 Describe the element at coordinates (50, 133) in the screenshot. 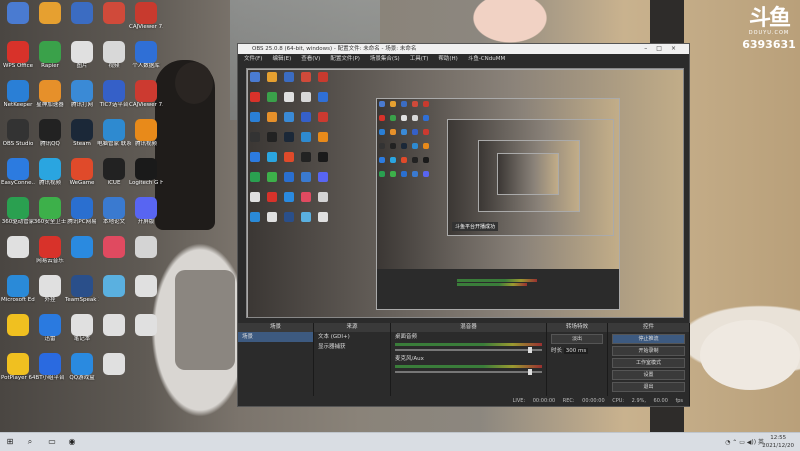

I see `desktop-icon: 腾讯QQ` at that location.